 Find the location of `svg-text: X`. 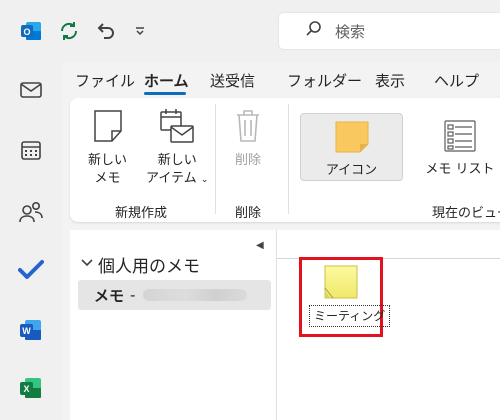

svg-text: X is located at coordinates (26, 389).